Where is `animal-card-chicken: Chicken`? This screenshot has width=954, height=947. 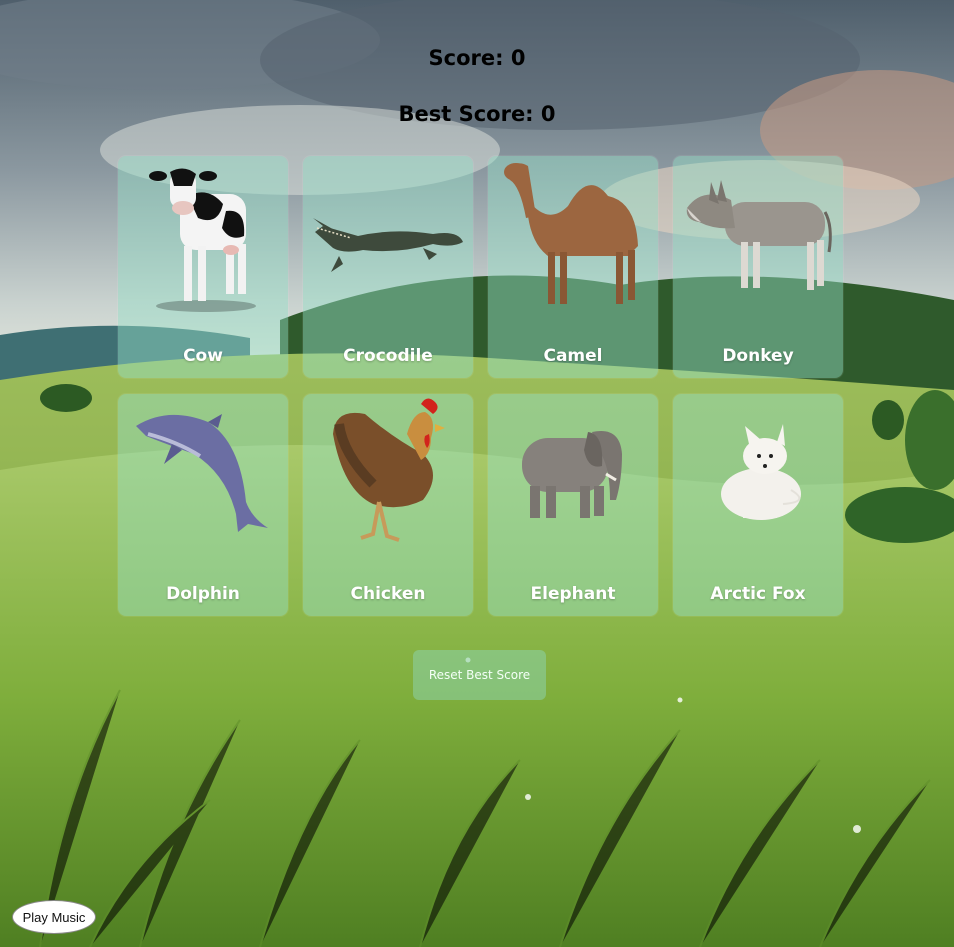 animal-card-chicken: Chicken is located at coordinates (388, 505).